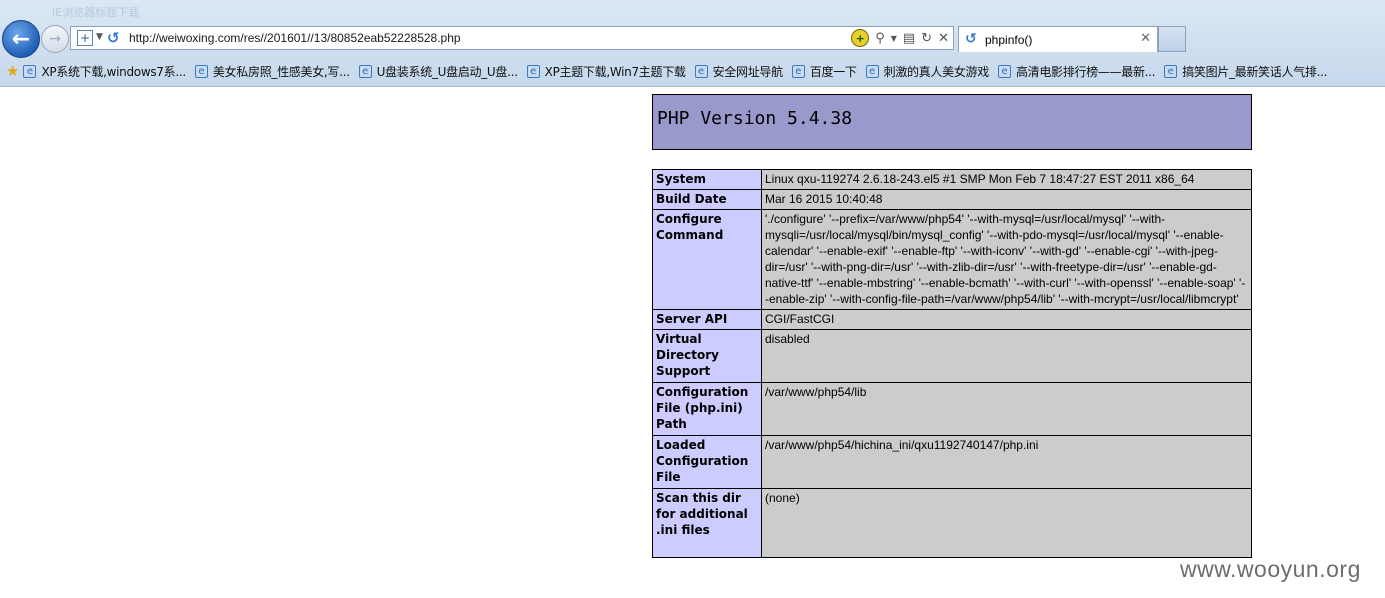 Image resolution: width=1385 pixels, height=598 pixels. What do you see at coordinates (937, 71) in the screenshot?
I see `favorite-label: 刺激的真人美女游戏` at bounding box center [937, 71].